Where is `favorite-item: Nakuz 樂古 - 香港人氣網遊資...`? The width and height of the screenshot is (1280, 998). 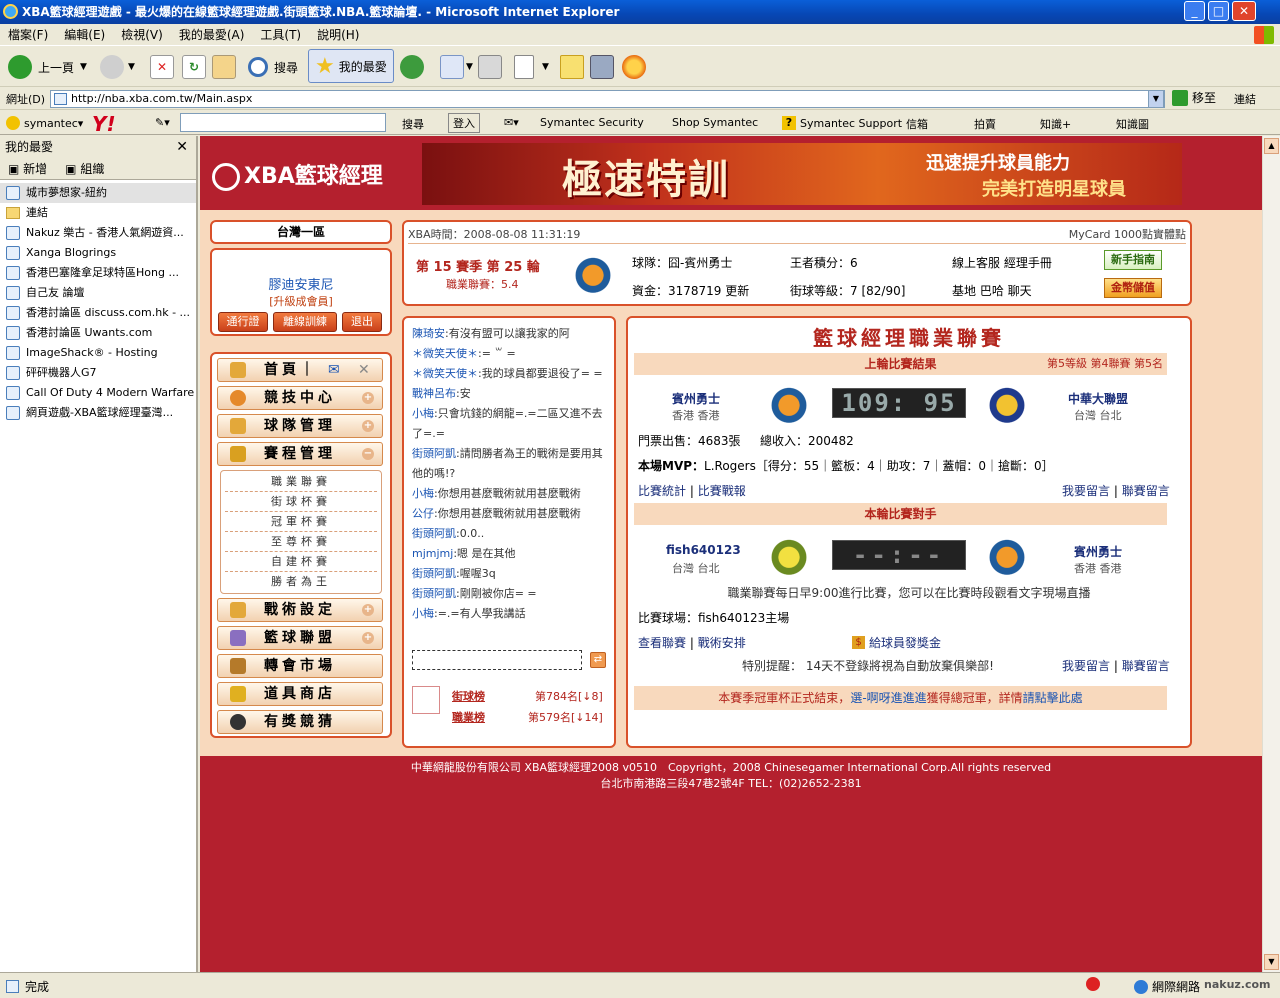 favorite-item: Nakuz 樂古 - 香港人氣網遊資... is located at coordinates (98, 233).